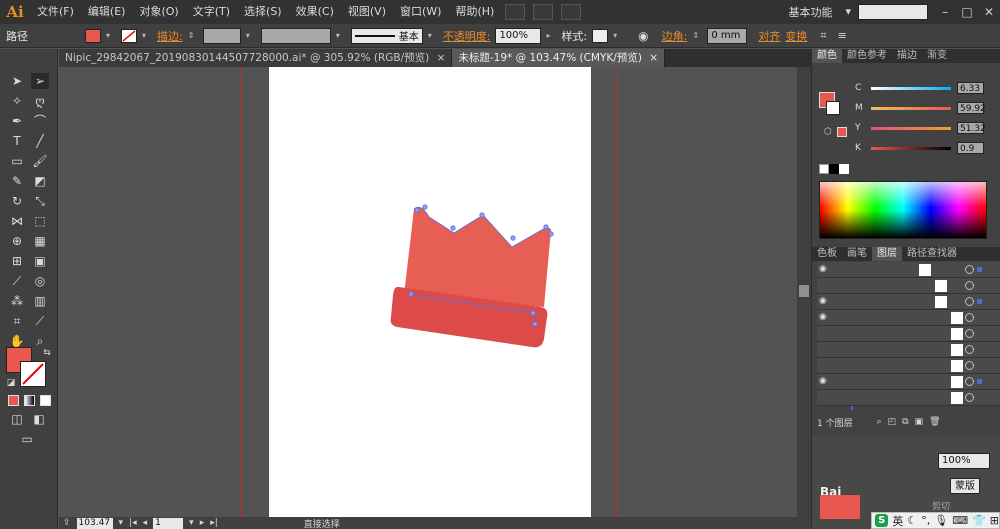 This screenshot has width=1000, height=529. What do you see at coordinates (67, 523) in the screenshot?
I see `document-status-icon: ⇪` at bounding box center [67, 523].